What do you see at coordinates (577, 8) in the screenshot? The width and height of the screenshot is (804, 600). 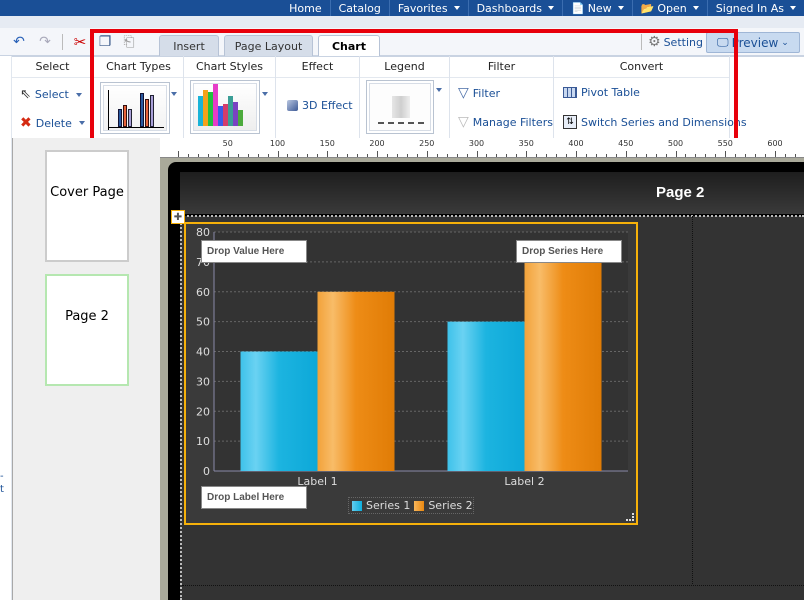 I see `new-document-icon: 📄` at bounding box center [577, 8].